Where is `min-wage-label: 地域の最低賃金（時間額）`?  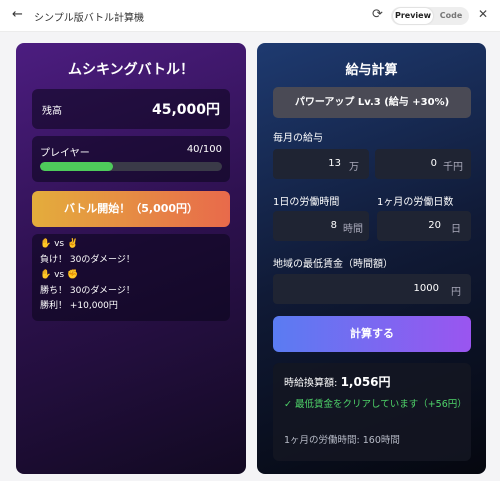
min-wage-label: 地域の最低賃金（時間額） is located at coordinates (333, 264).